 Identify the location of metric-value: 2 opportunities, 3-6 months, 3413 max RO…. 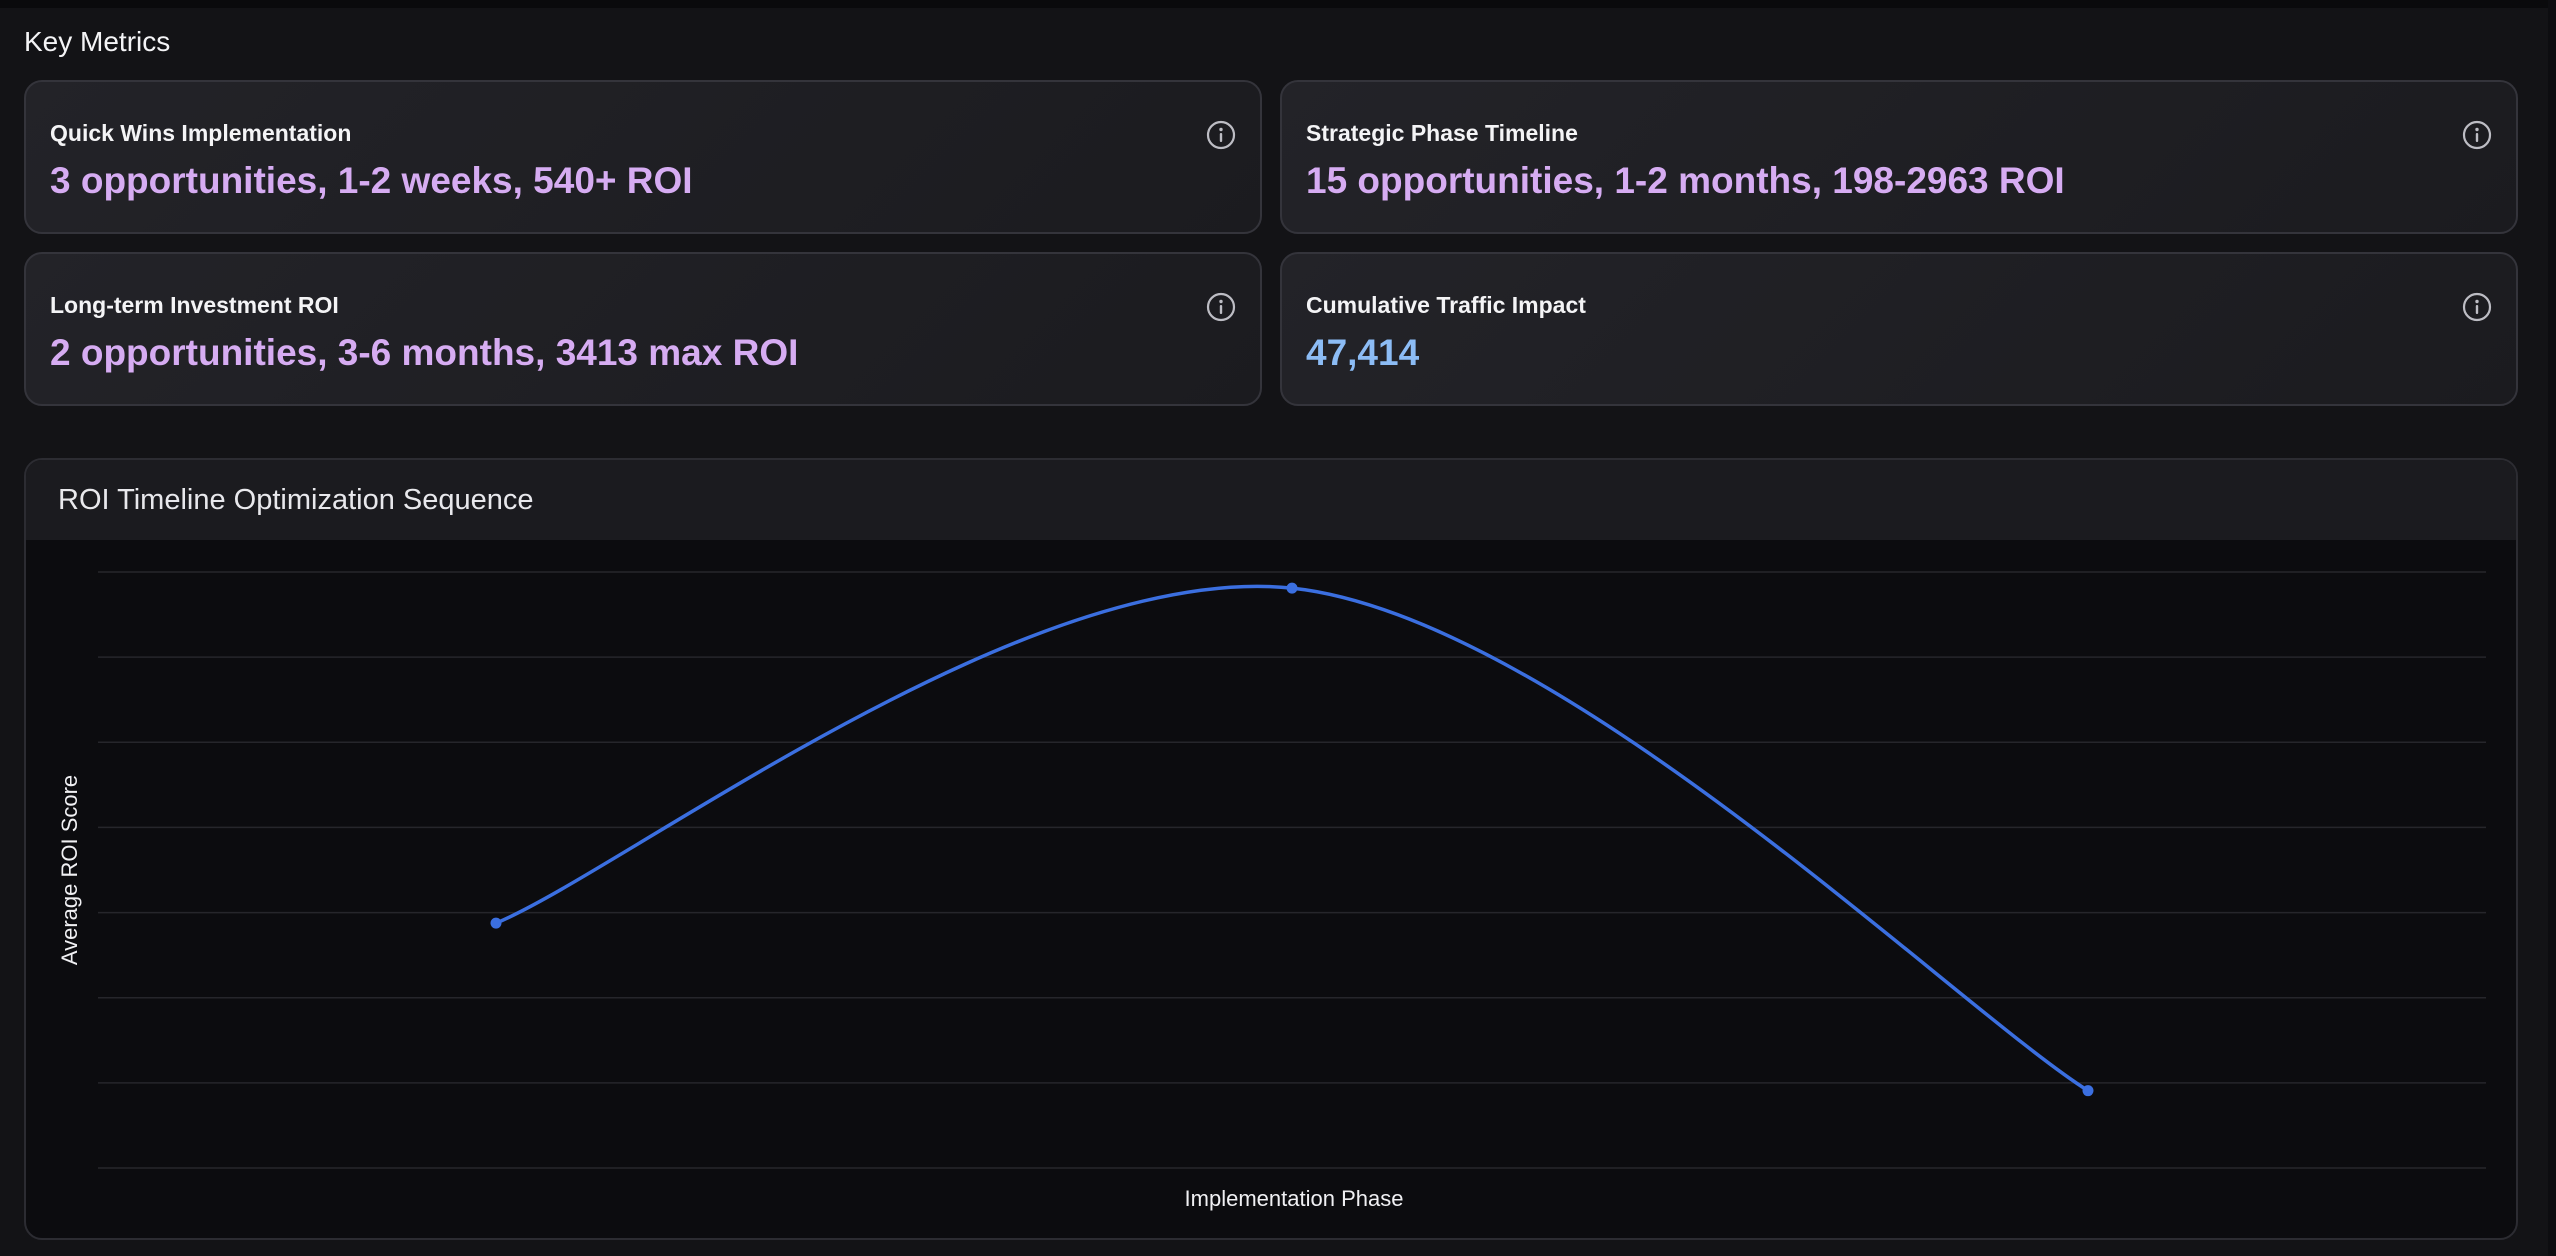
(424, 352).